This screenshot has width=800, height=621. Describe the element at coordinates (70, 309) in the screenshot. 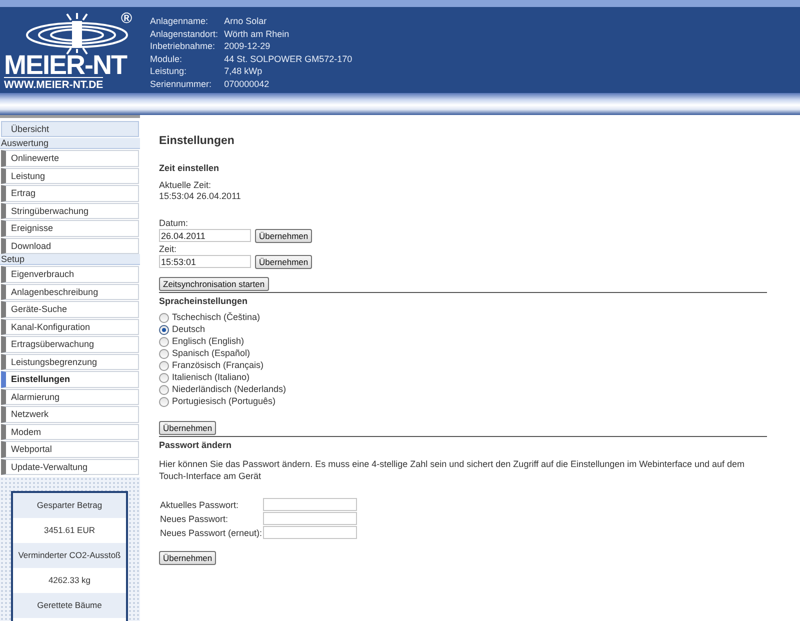

I see `sidebar-item: Geräte-Suche` at that location.